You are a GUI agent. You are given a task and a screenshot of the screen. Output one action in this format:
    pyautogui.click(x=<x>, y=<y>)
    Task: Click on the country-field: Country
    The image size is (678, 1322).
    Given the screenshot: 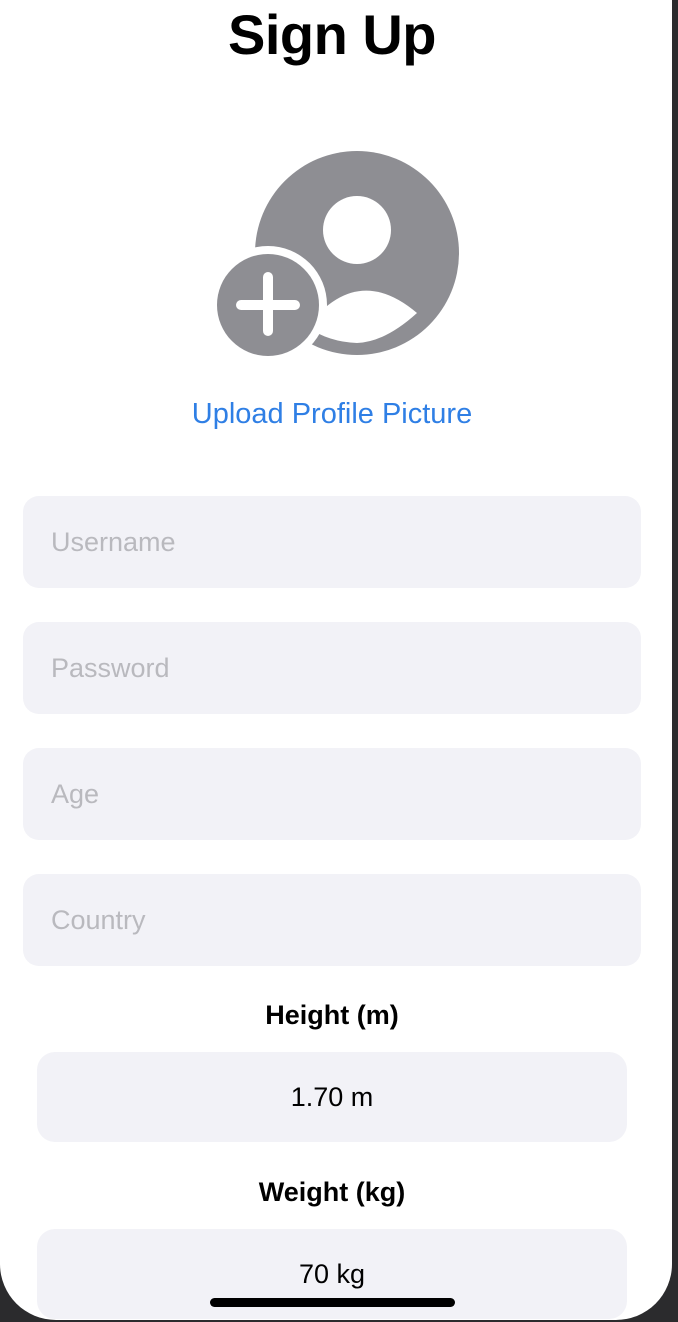 What is the action you would take?
    pyautogui.click(x=332, y=920)
    